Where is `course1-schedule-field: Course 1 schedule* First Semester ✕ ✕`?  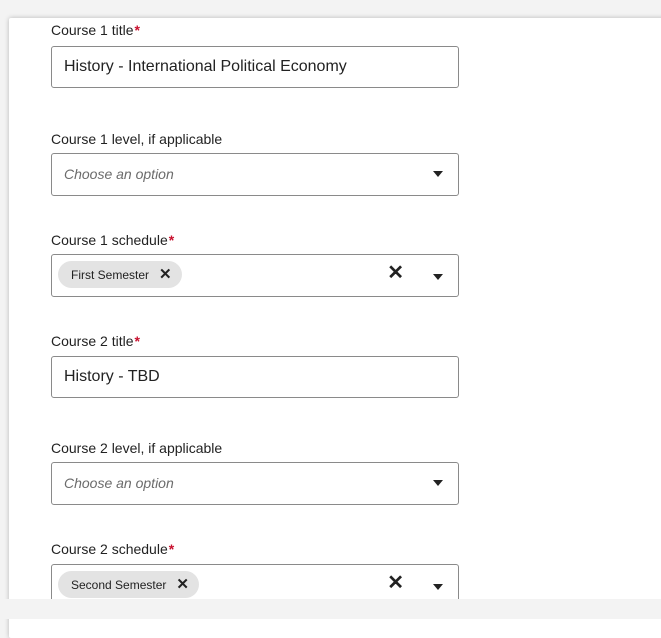 course1-schedule-field: Course 1 schedule* First Semester ✕ ✕ is located at coordinates (255, 264).